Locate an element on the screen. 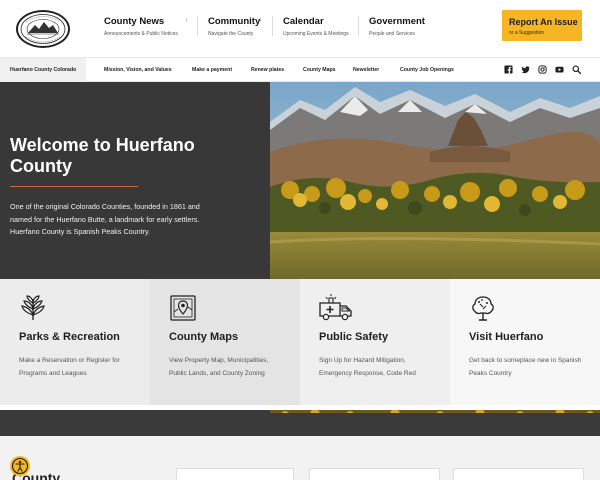 The width and height of the screenshot is (600, 480). accessibility-icon is located at coordinates (20, 466).